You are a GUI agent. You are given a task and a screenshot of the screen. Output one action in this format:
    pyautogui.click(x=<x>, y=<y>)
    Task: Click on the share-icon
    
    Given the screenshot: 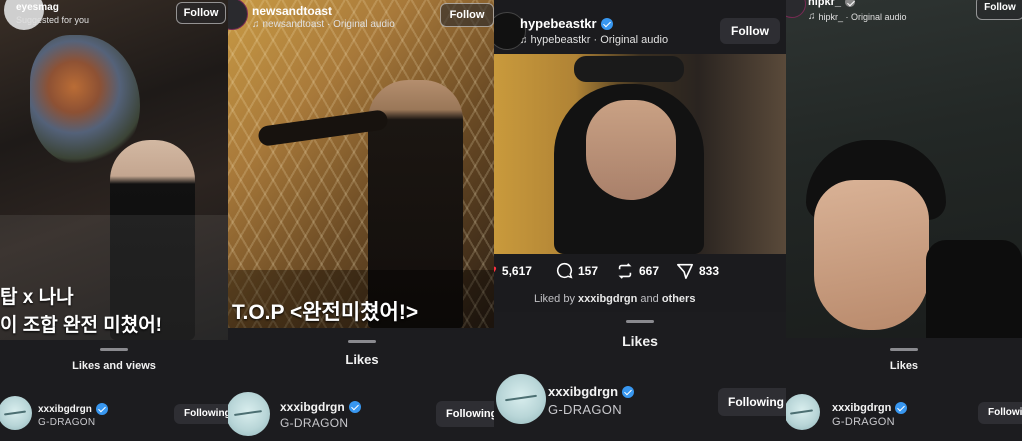 What is the action you would take?
    pyautogui.click(x=685, y=271)
    